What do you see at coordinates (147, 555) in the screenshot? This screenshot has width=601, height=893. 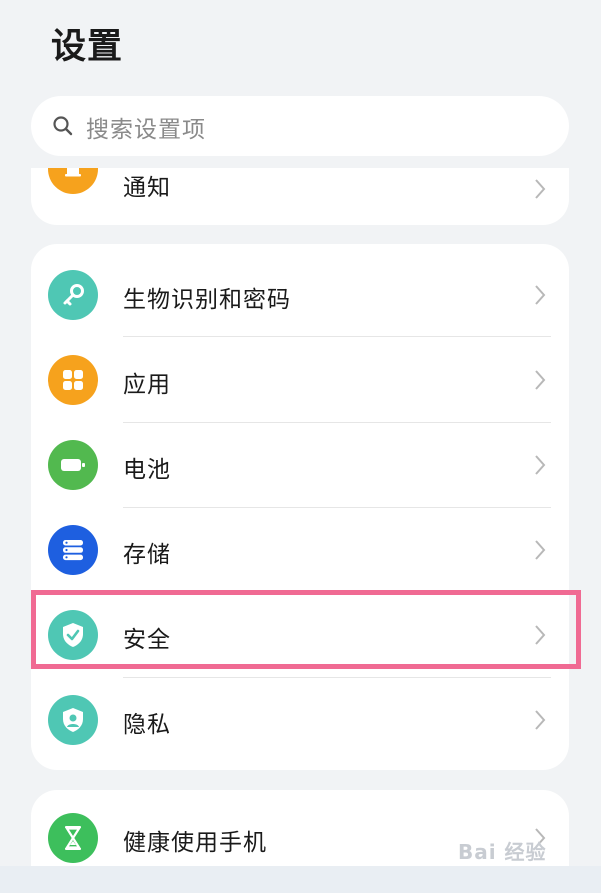 I see `settings-label-storage: 存储` at bounding box center [147, 555].